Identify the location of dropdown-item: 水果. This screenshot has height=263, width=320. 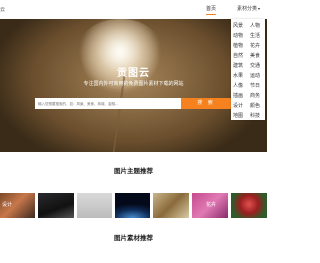
(238, 75).